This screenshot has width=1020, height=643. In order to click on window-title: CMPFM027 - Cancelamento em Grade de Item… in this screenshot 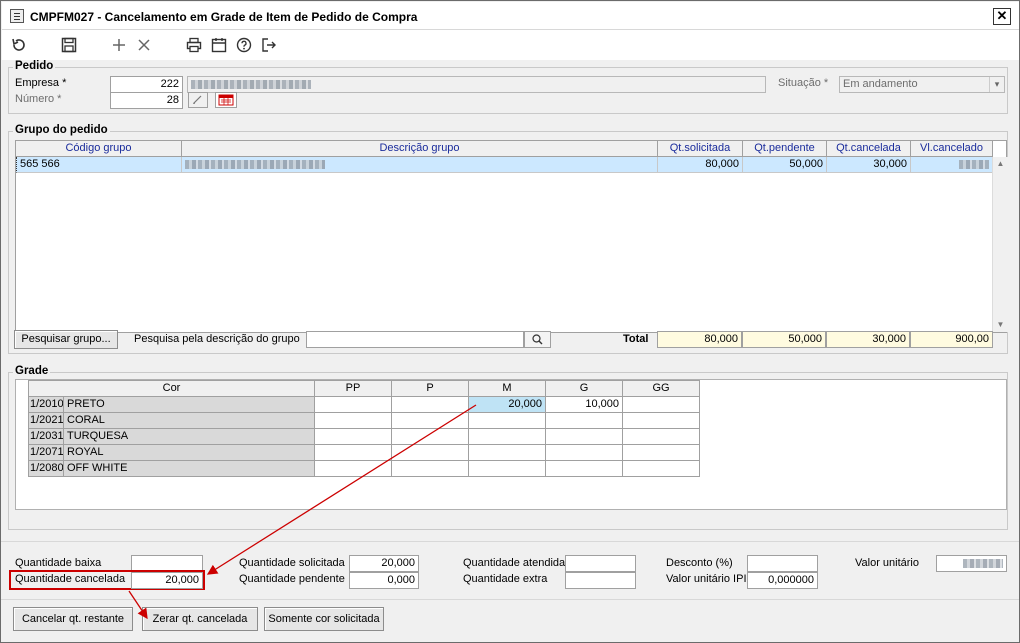, I will do `click(224, 17)`.